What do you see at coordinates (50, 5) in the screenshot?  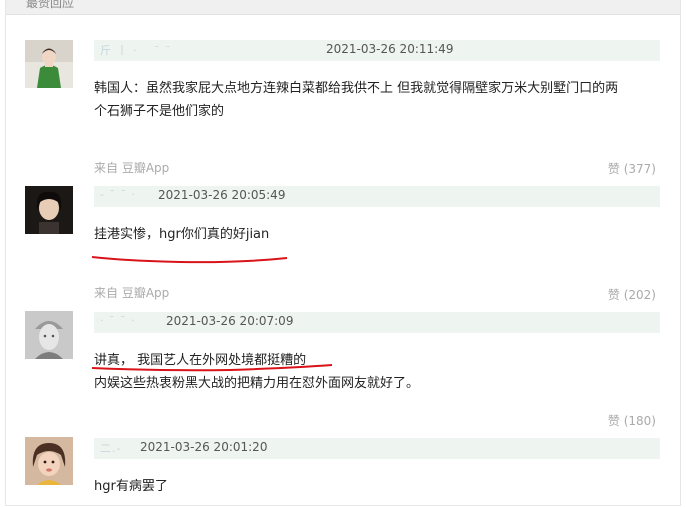 I see `section-title: 最赞回应` at bounding box center [50, 5].